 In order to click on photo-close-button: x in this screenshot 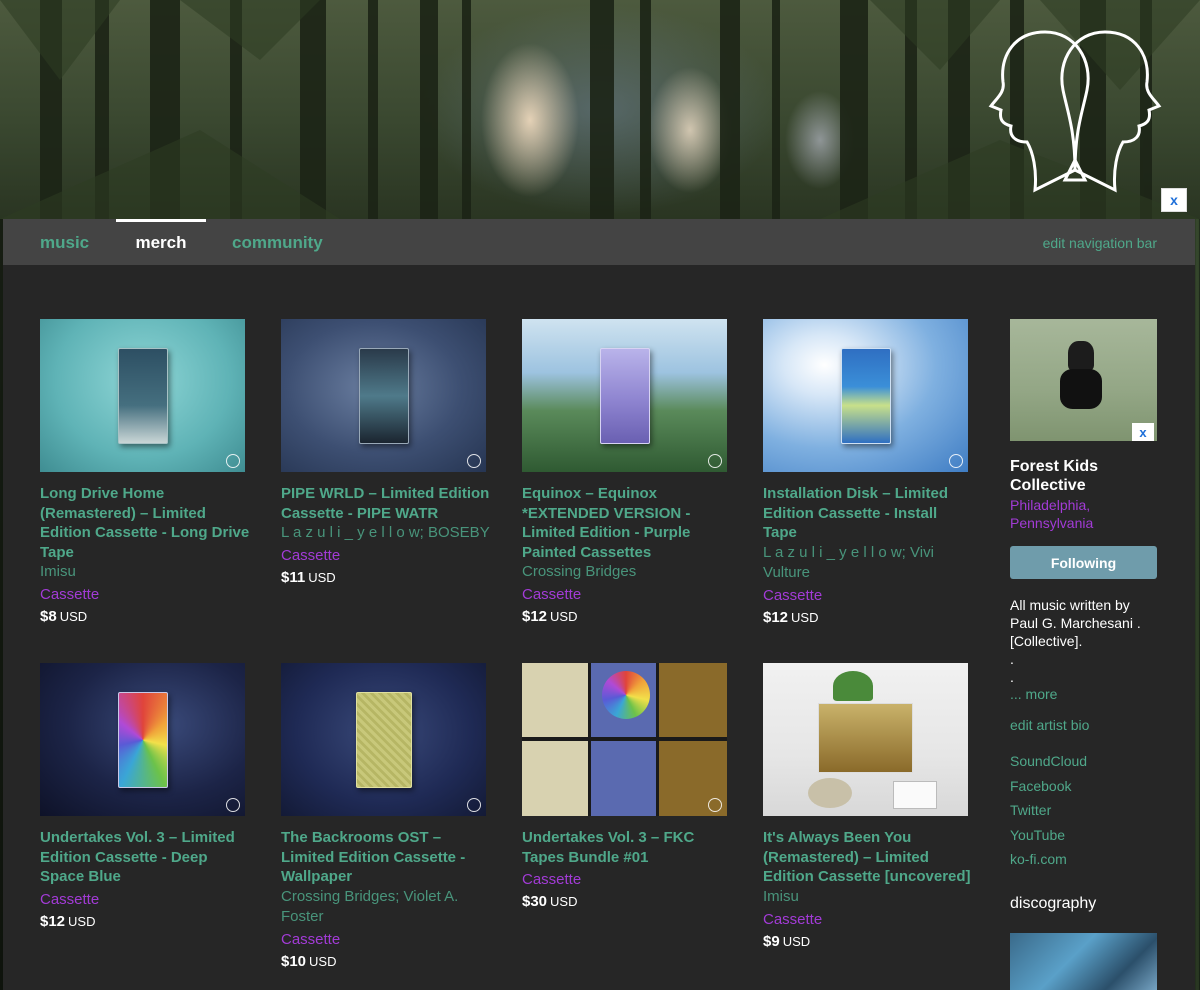, I will do `click(1143, 432)`.